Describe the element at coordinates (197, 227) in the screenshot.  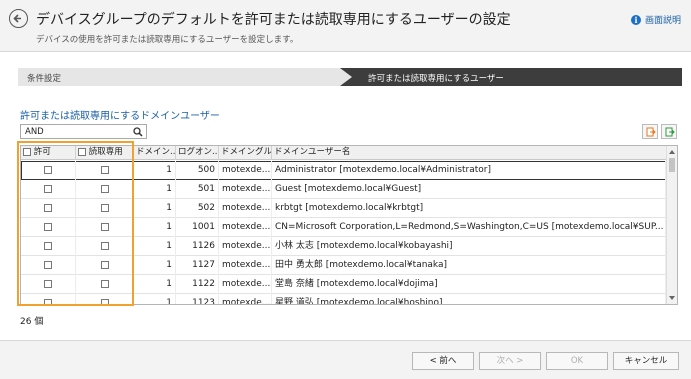
I see `logon-cell: 1001` at that location.